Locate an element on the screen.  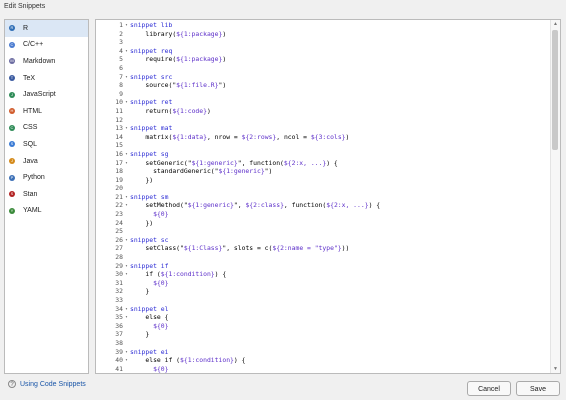
code-line: 2 library(${1:package}) is located at coordinates (323, 34).